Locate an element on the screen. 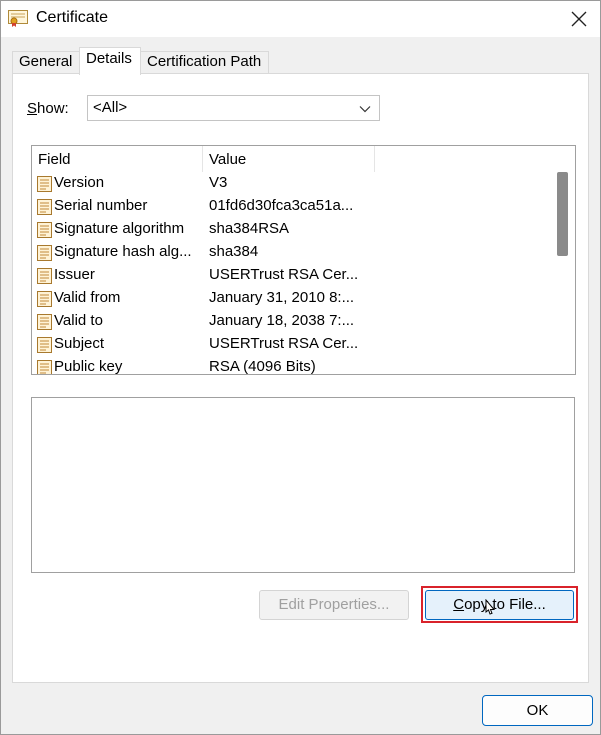 The image size is (601, 735). field-name: Version is located at coordinates (79, 182).